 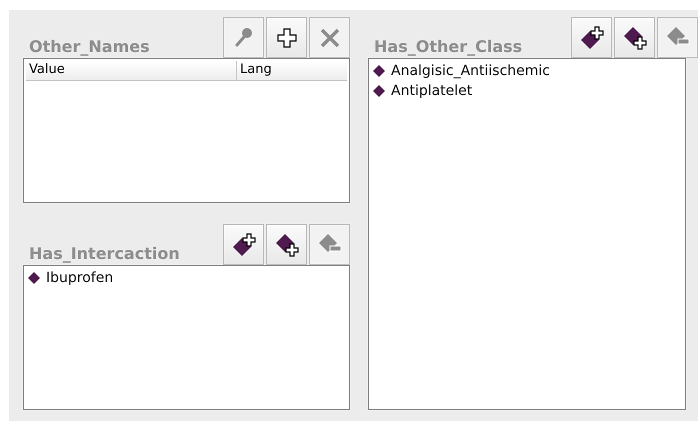 I want to click on column-header: Lang, so click(x=256, y=70).